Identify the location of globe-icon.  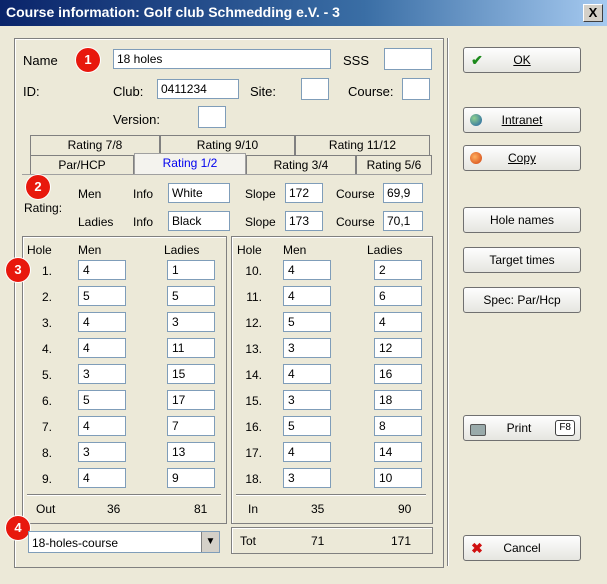
(476, 120).